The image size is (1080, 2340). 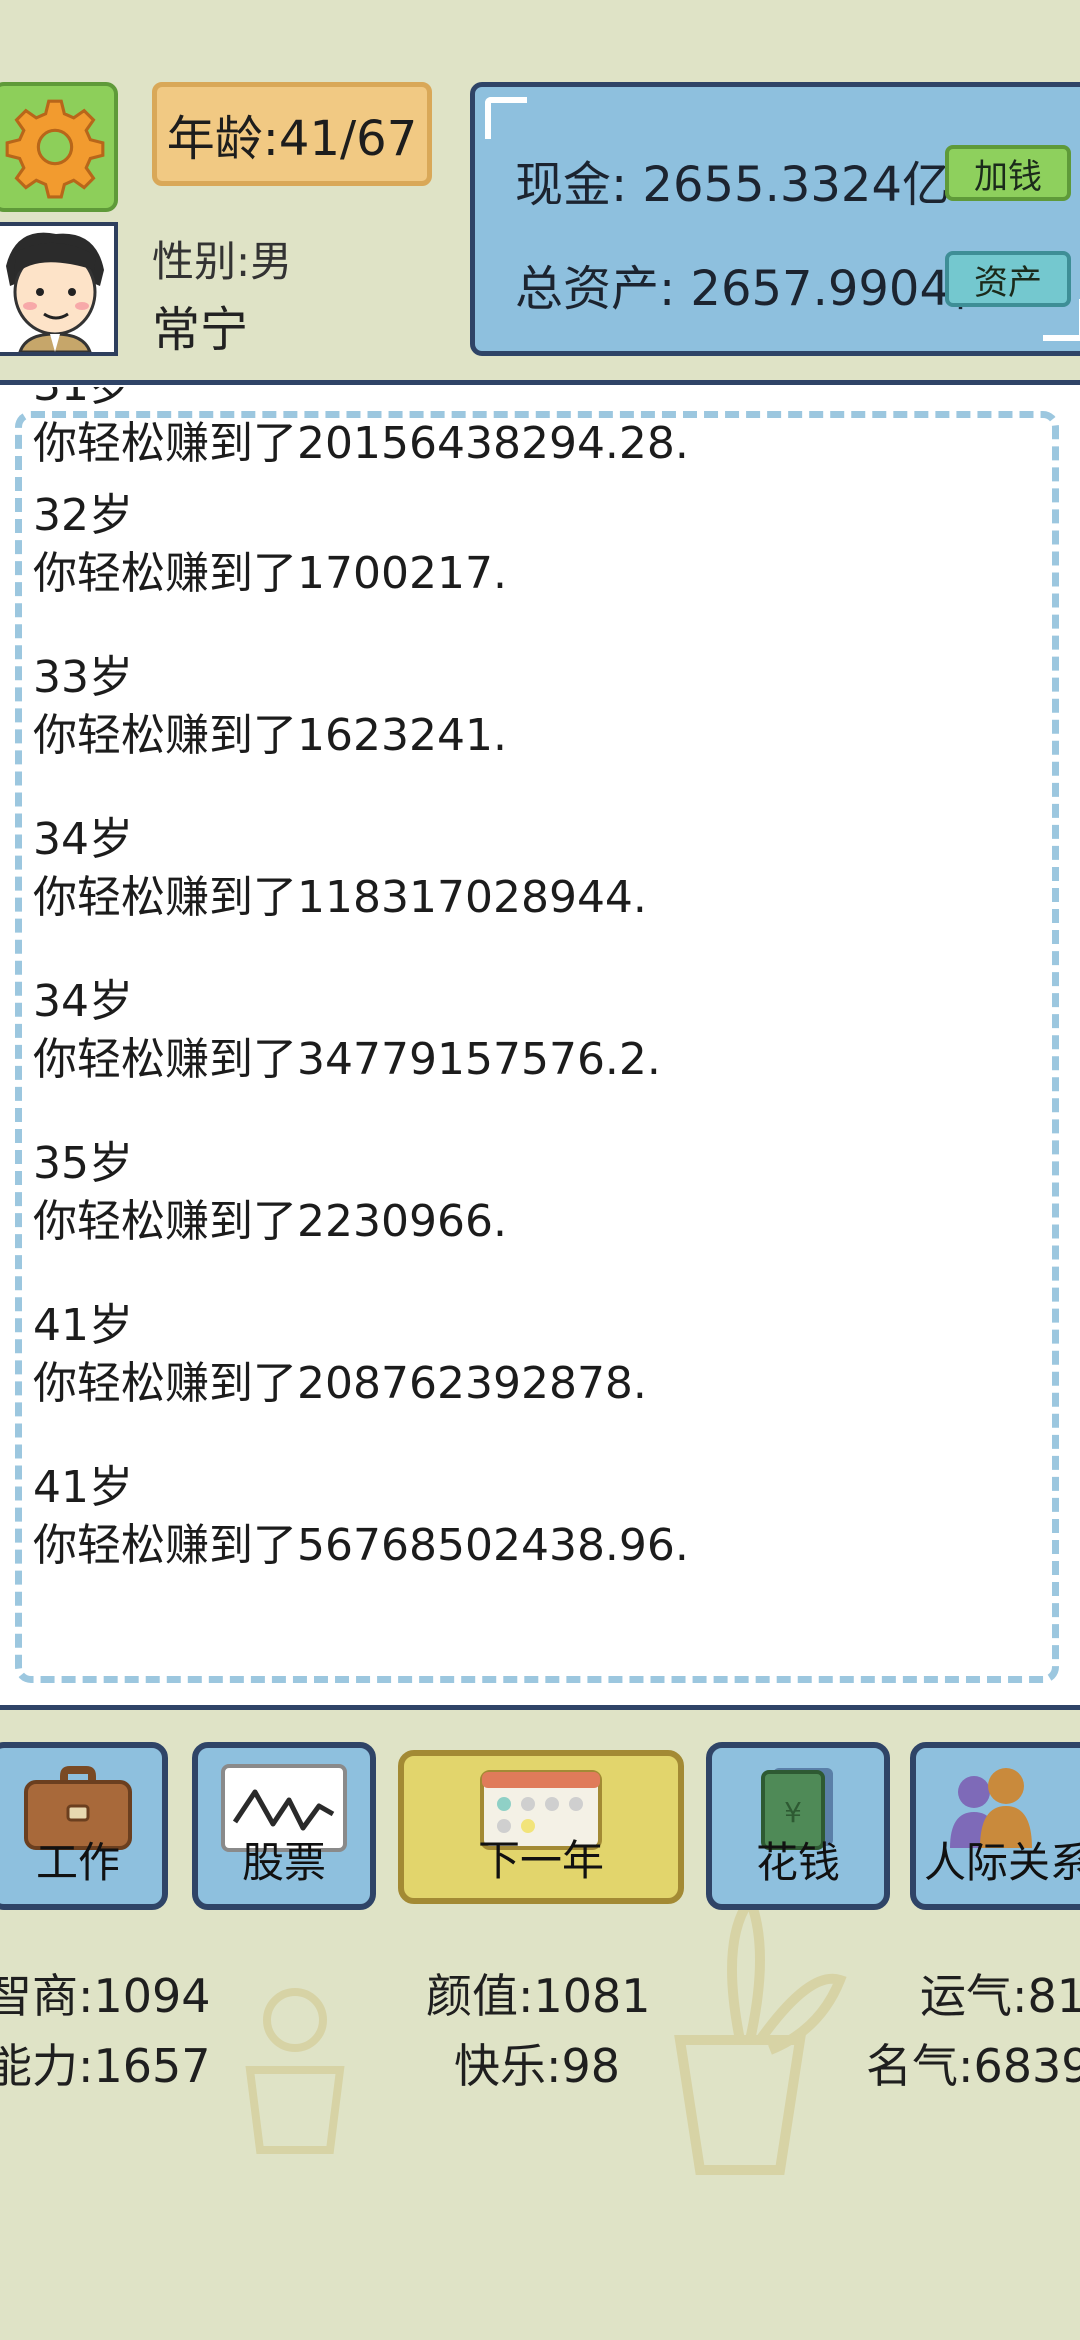 What do you see at coordinates (55, 149) in the screenshot?
I see `gear-icon` at bounding box center [55, 149].